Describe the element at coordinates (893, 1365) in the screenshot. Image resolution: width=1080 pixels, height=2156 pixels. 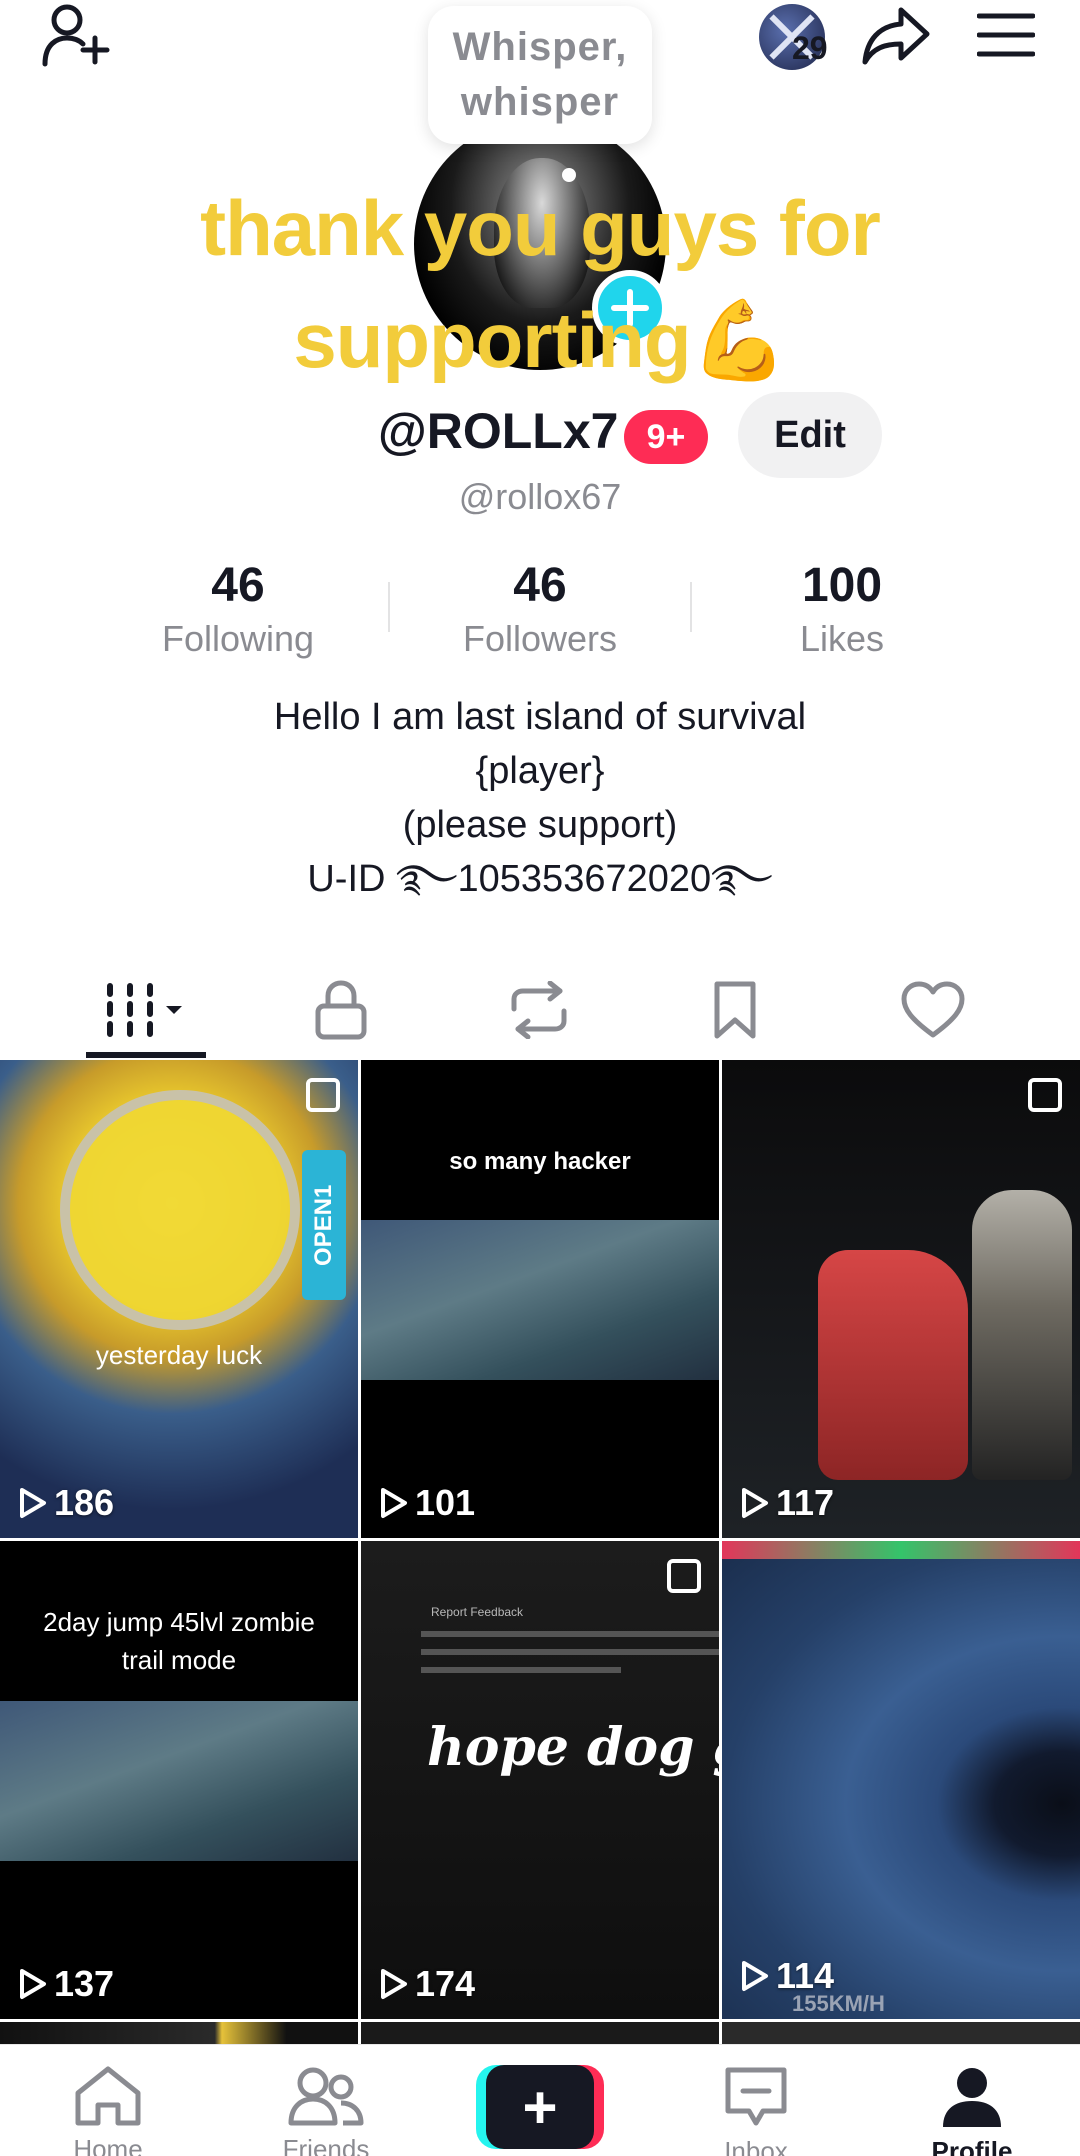
I see `scooter-shape` at that location.